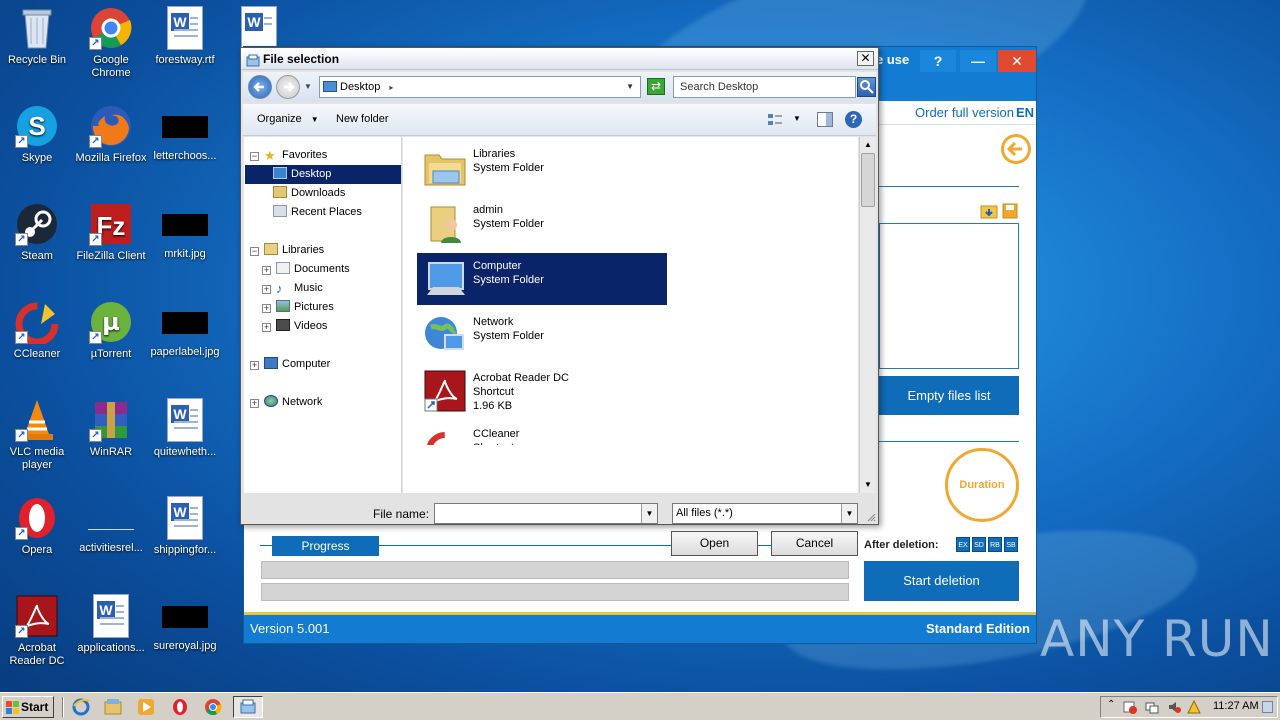 This screenshot has width=1280, height=720. Describe the element at coordinates (288, 87) in the screenshot. I see `forward-button` at that location.